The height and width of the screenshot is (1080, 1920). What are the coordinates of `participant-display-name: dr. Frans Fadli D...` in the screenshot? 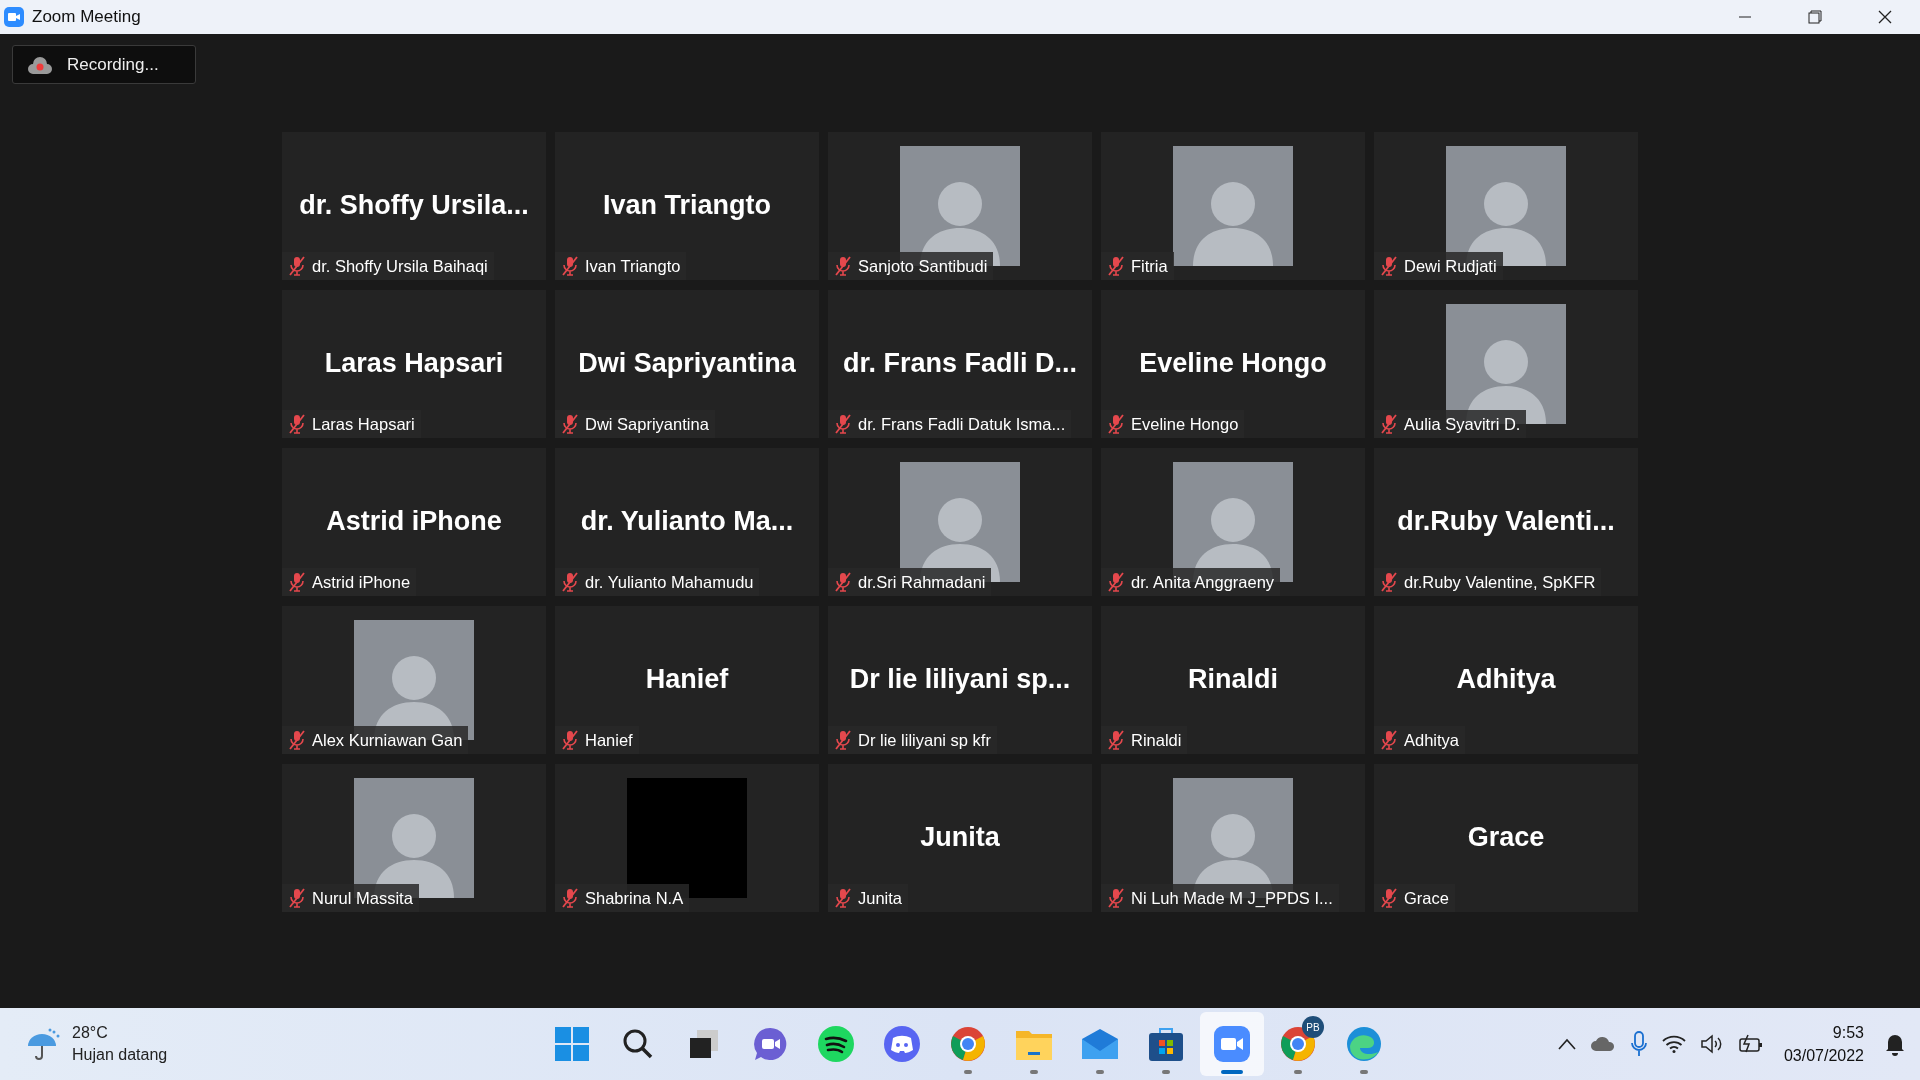 It's located at (960, 363).